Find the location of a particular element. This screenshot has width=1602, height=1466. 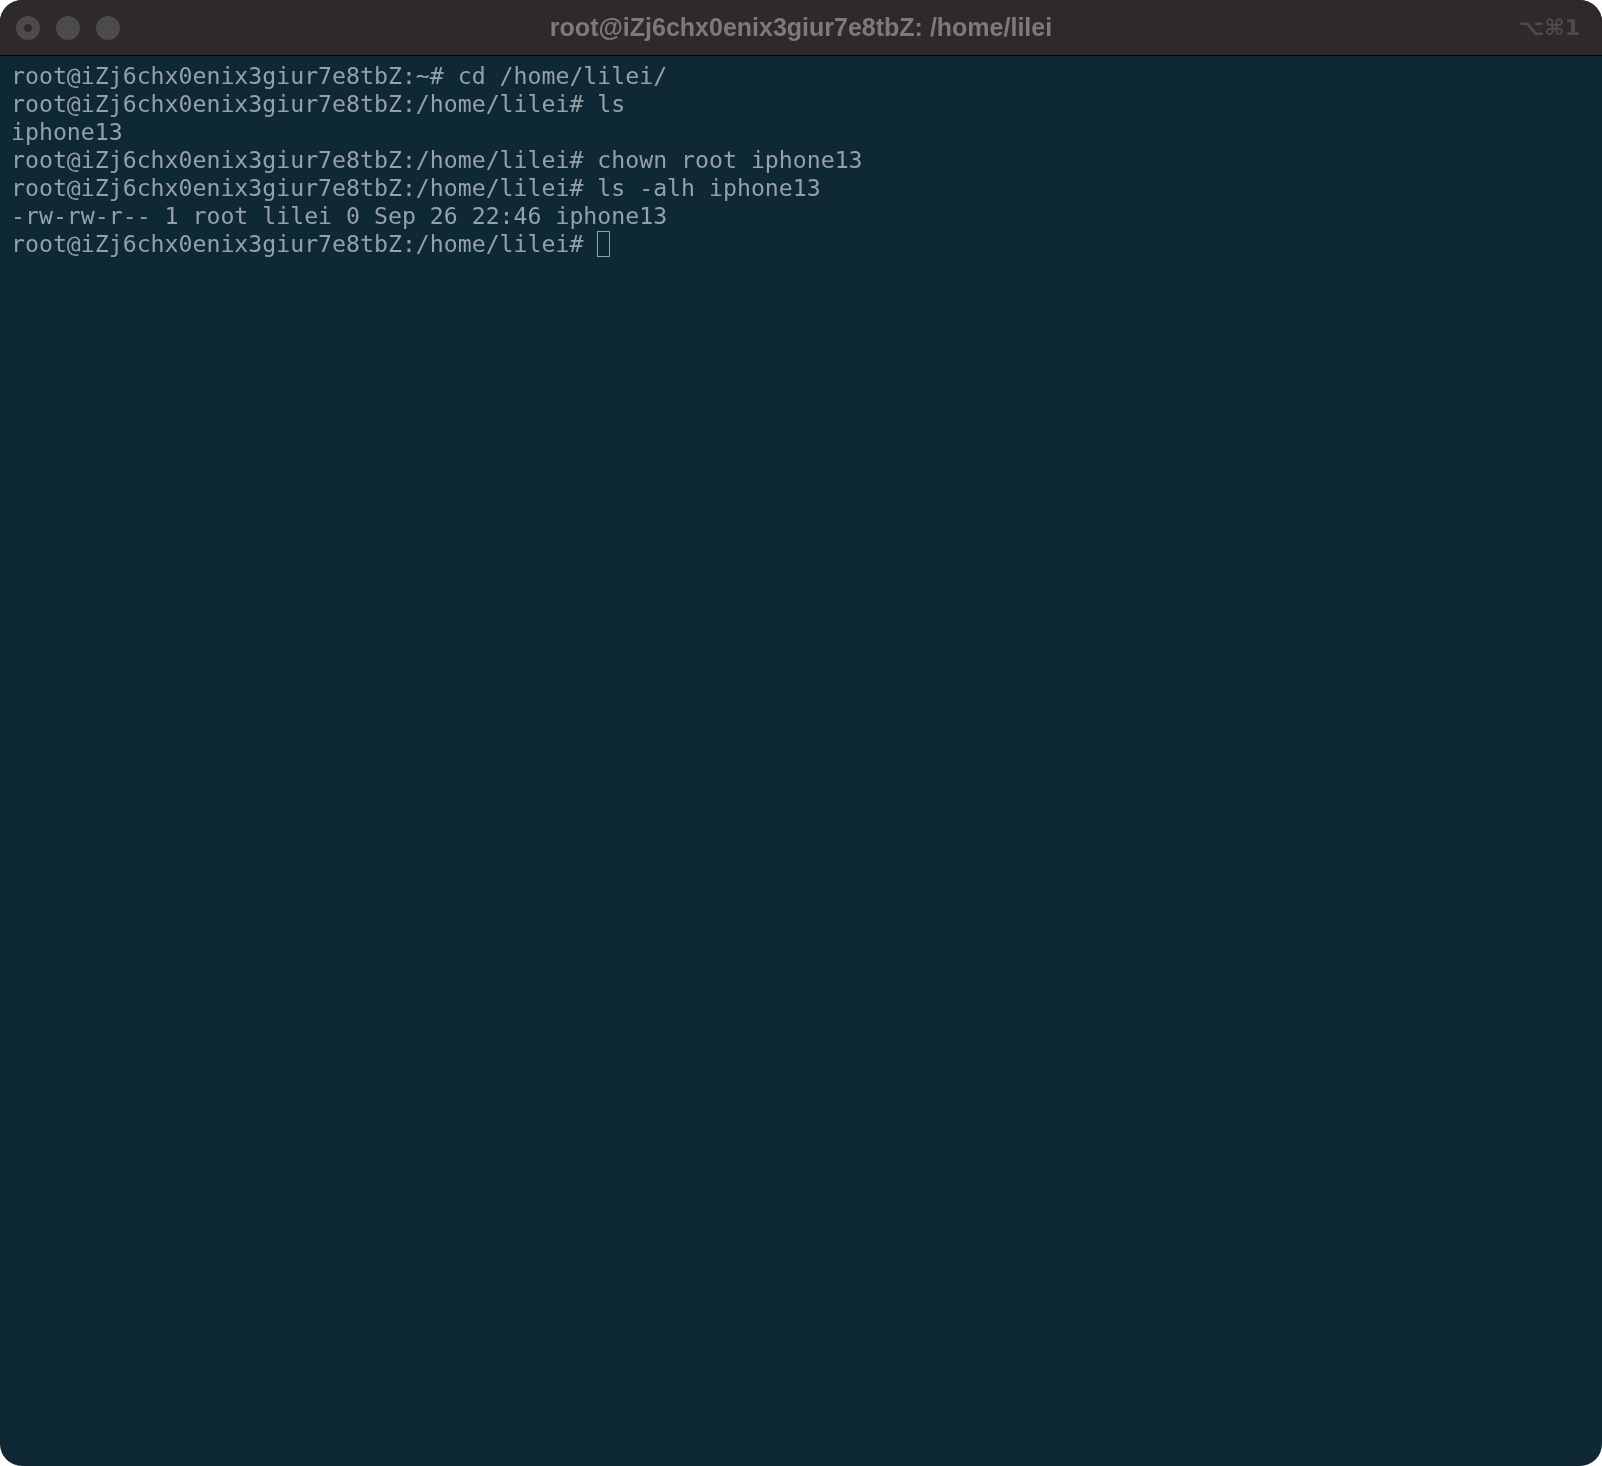

terminal-line: root@iZj6chx0enix3giur7e8tbZ:/home/lilei# ls -alh iphone13 is located at coordinates (416, 188).